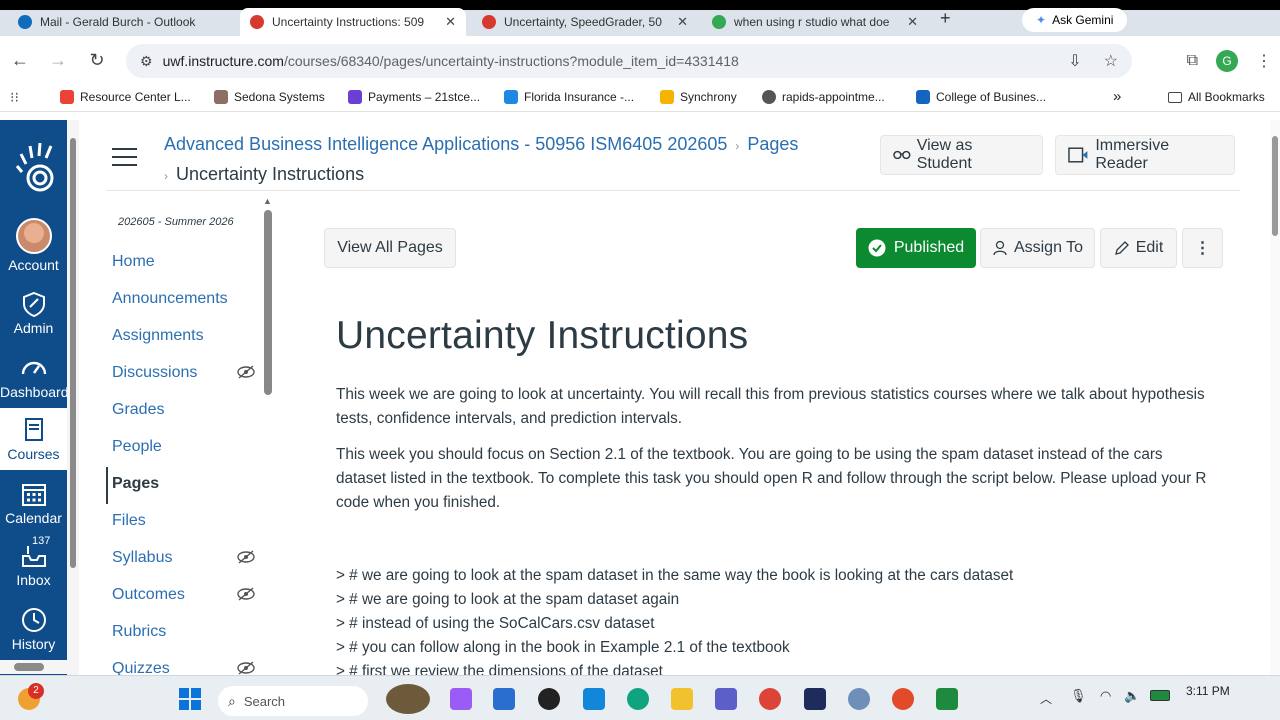 This screenshot has height=720, width=1280. I want to click on course-nav-files: Files, so click(183, 522).